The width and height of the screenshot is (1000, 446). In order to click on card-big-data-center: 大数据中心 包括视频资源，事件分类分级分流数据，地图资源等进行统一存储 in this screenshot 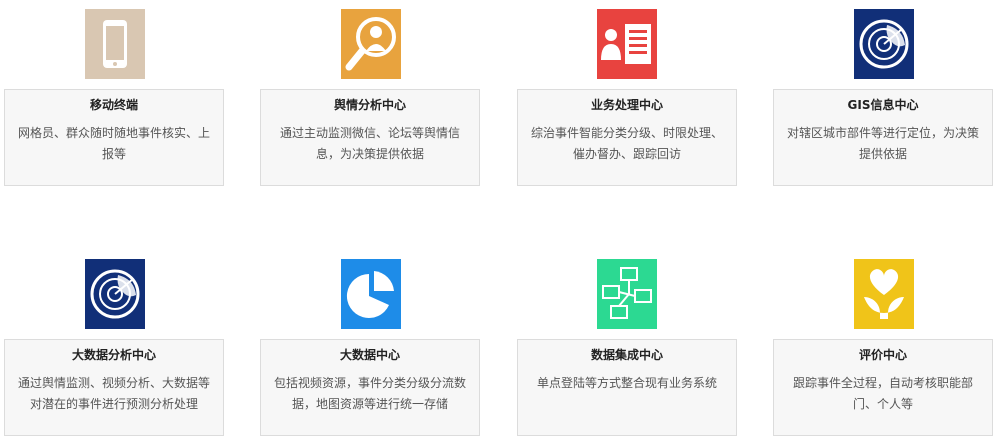, I will do `click(370, 387)`.